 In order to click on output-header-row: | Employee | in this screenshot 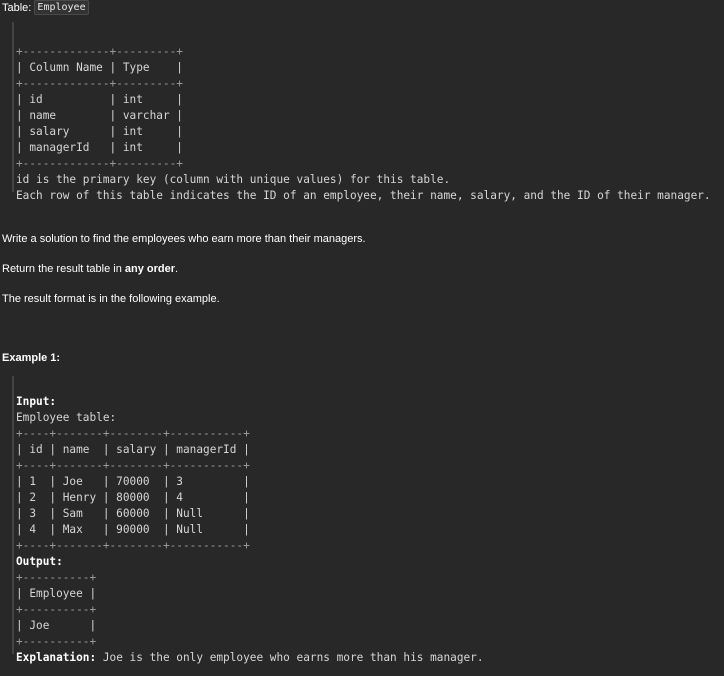, I will do `click(56, 593)`.